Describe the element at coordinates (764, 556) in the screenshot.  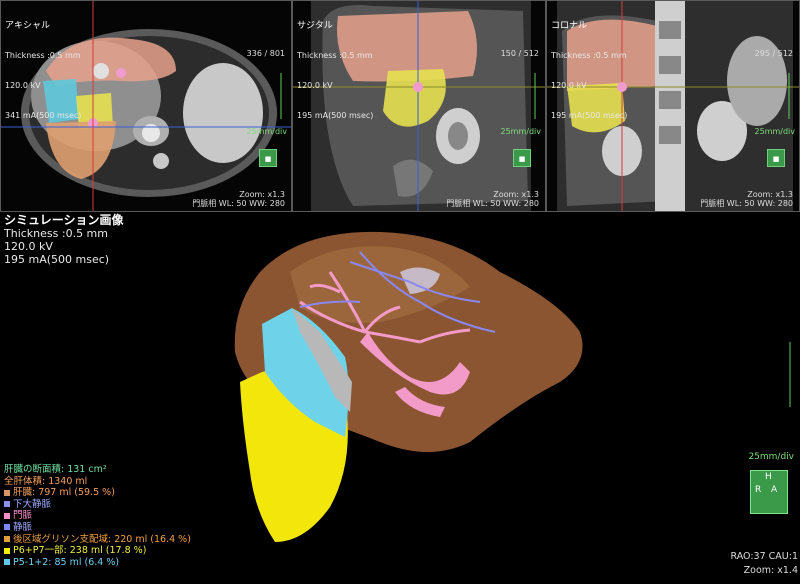
I see `orientation-text: RAO:37 CAU:1` at that location.